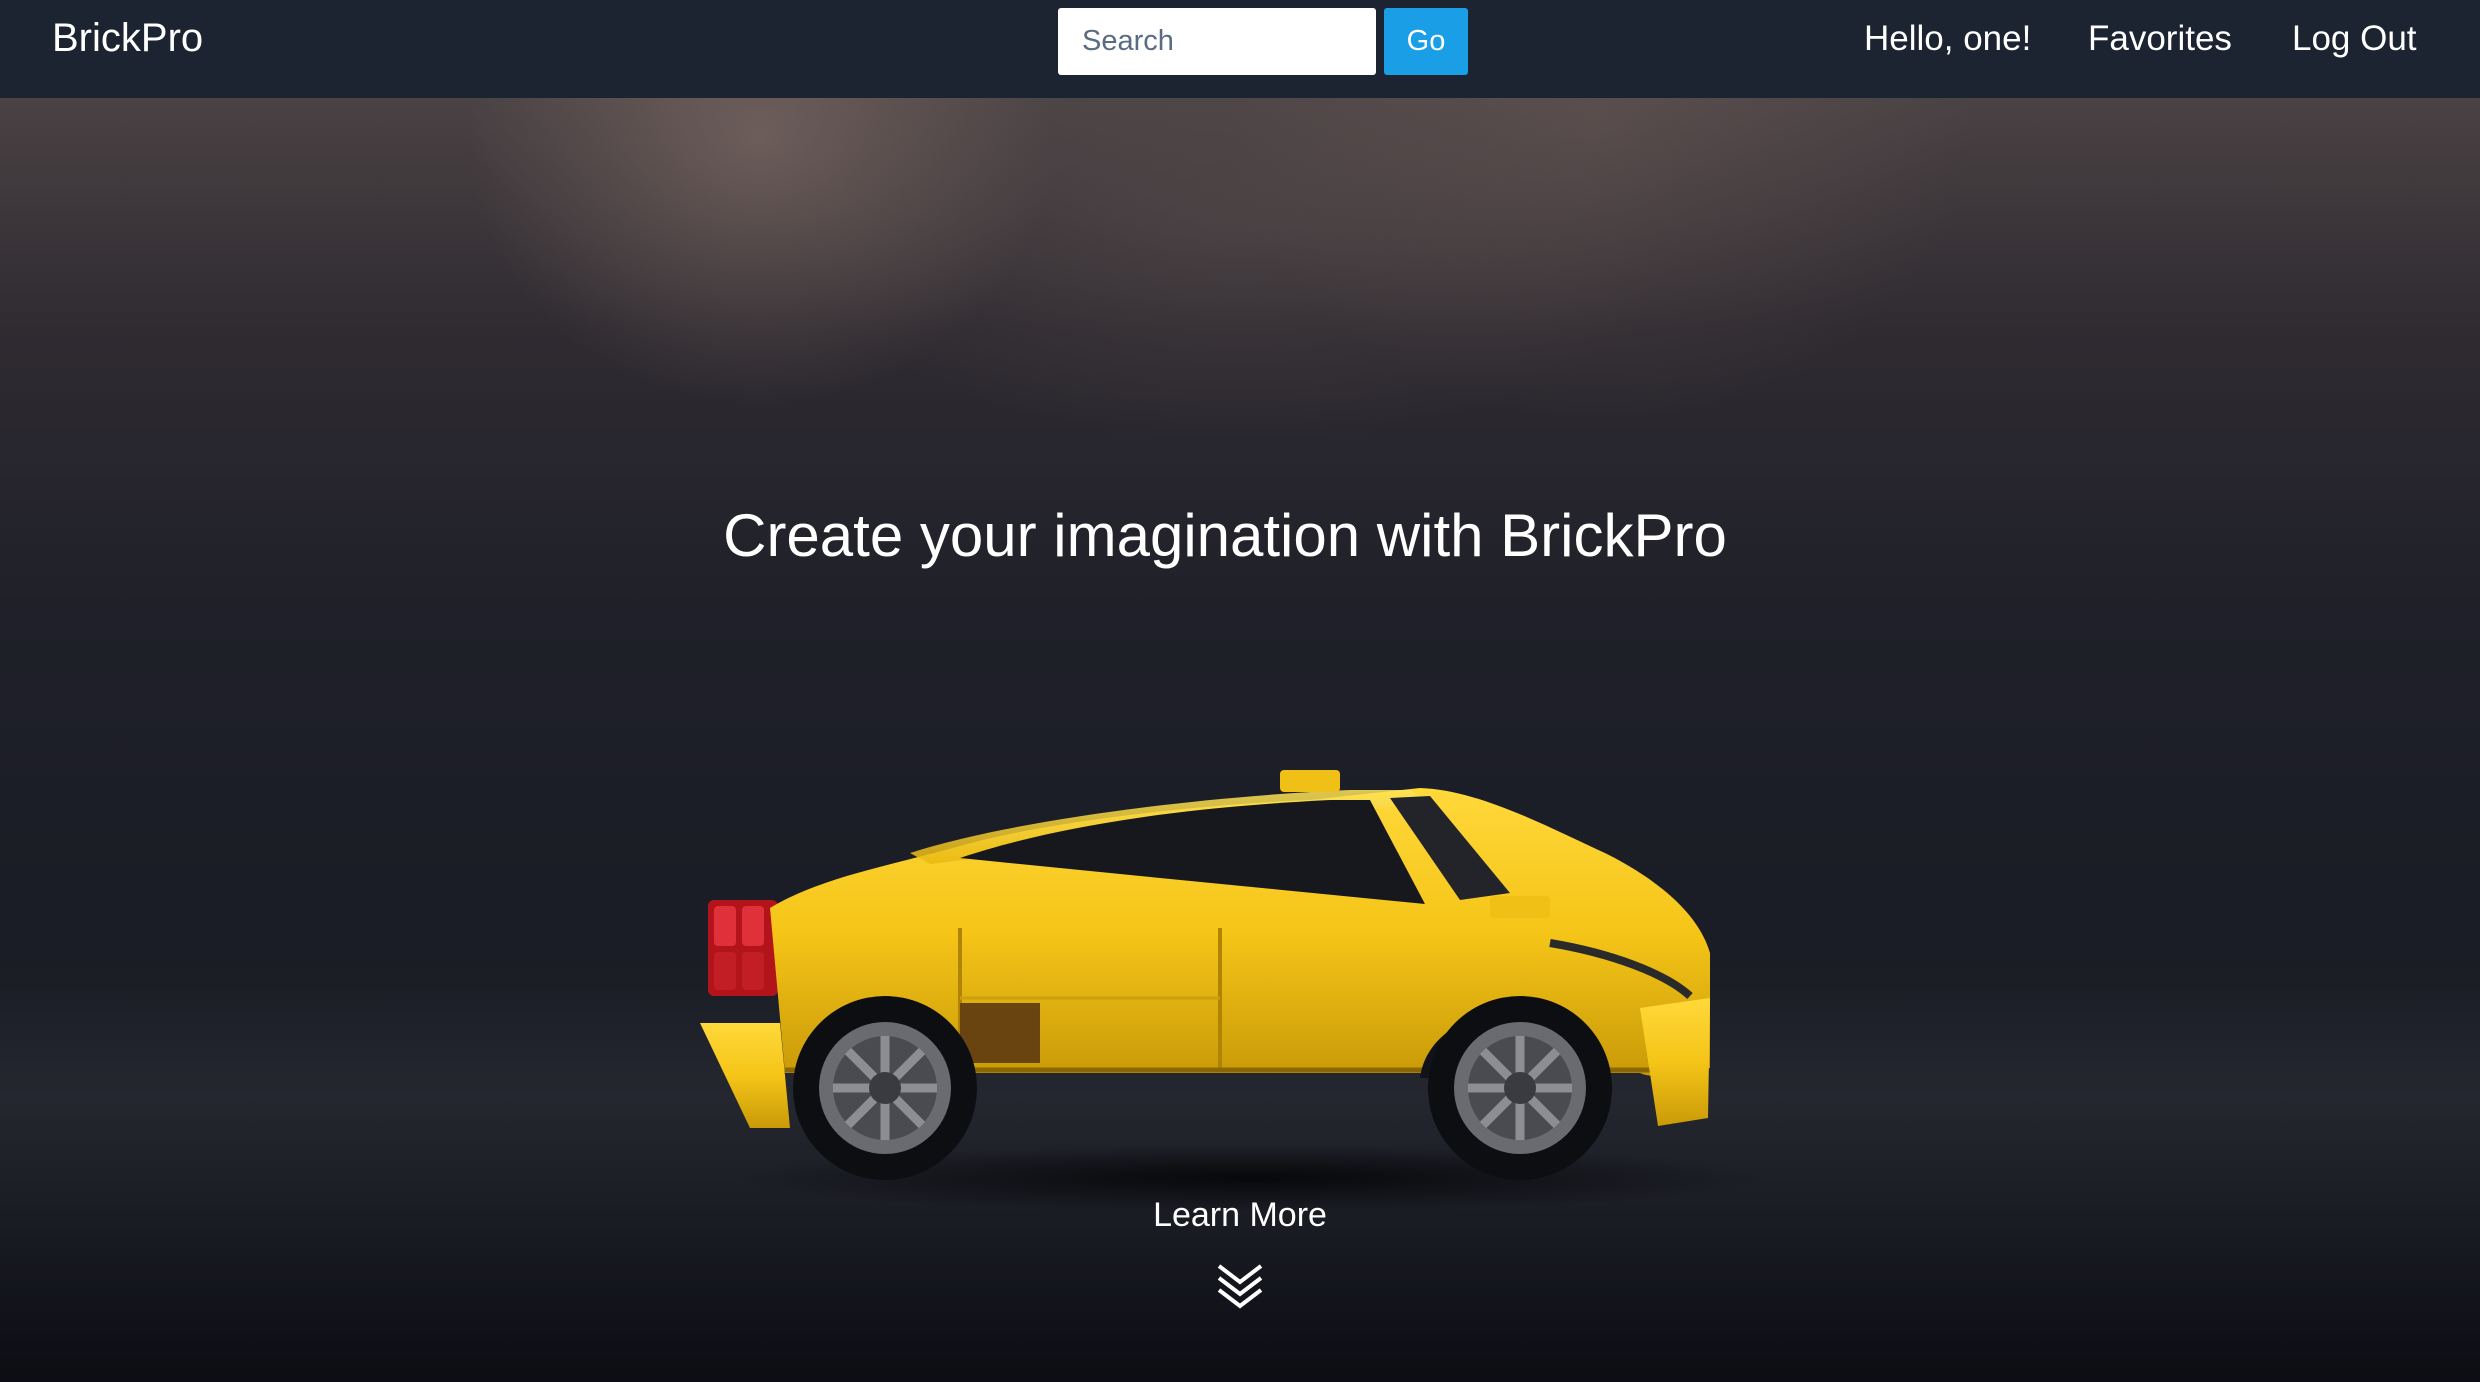  Describe the element at coordinates (2160, 39) in the screenshot. I see `nav-link-favorites: Favorites` at that location.